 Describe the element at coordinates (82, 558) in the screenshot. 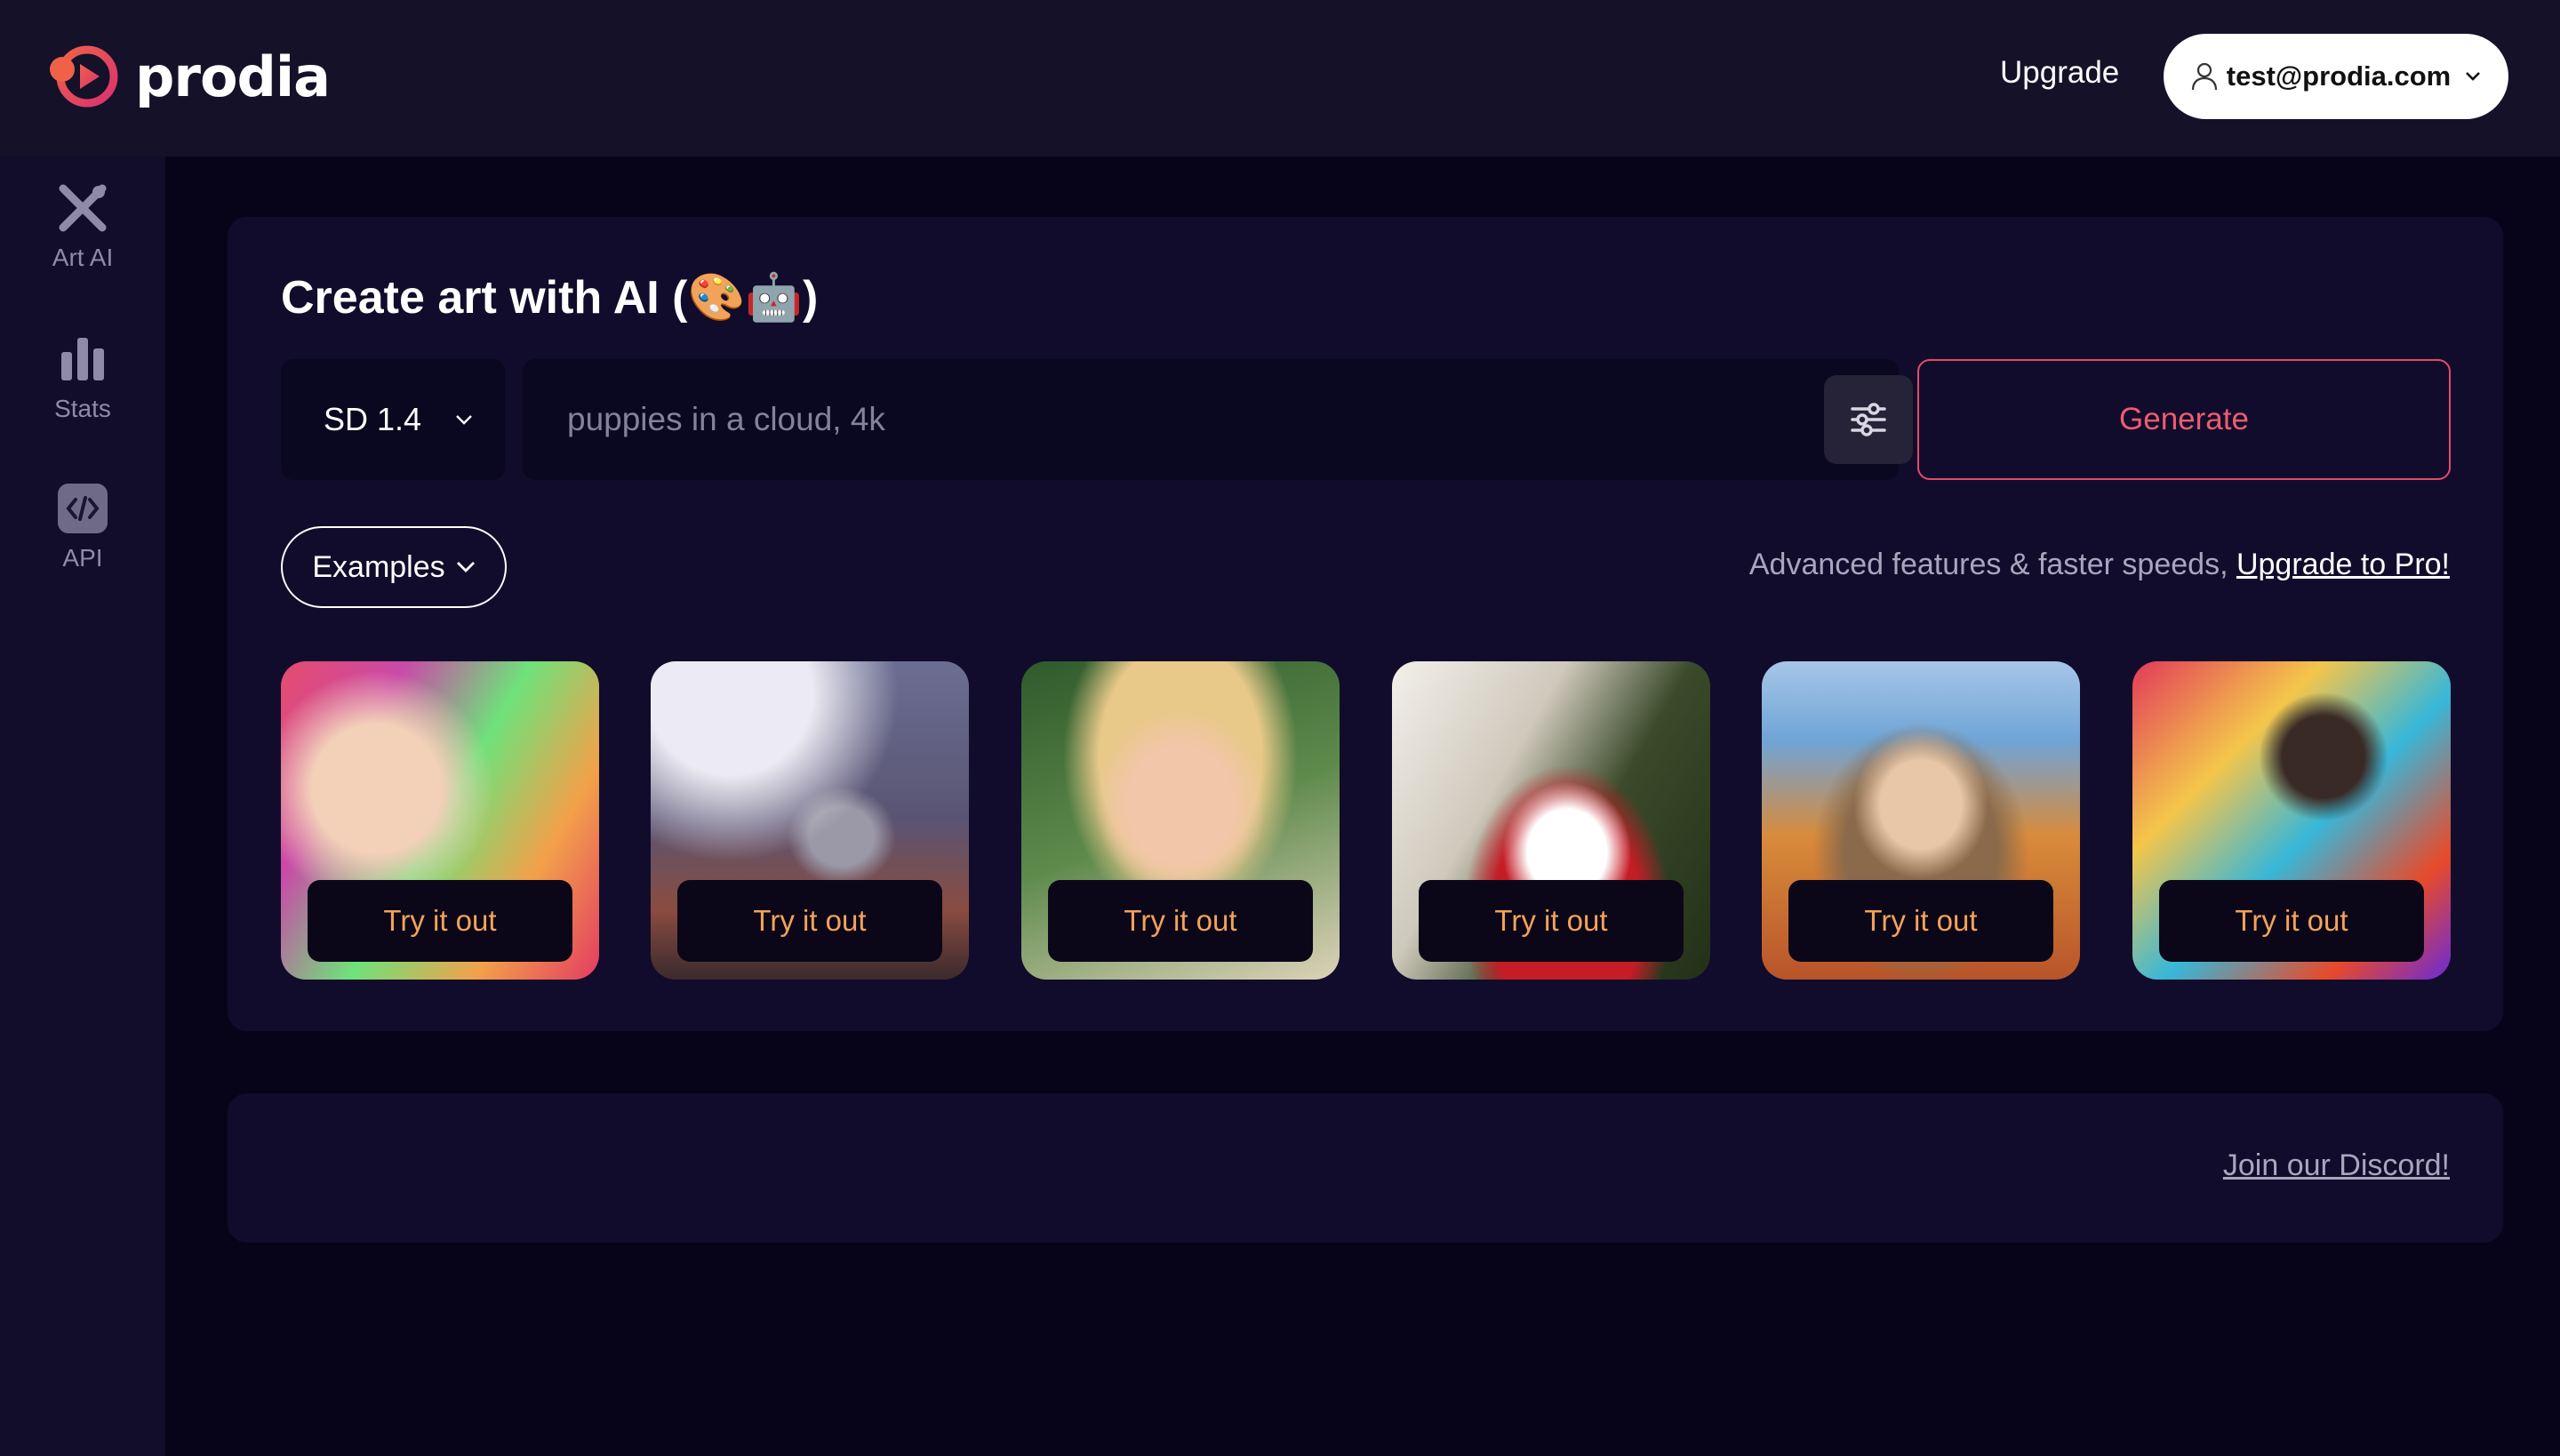

I see `sidebar-item-label: API` at that location.